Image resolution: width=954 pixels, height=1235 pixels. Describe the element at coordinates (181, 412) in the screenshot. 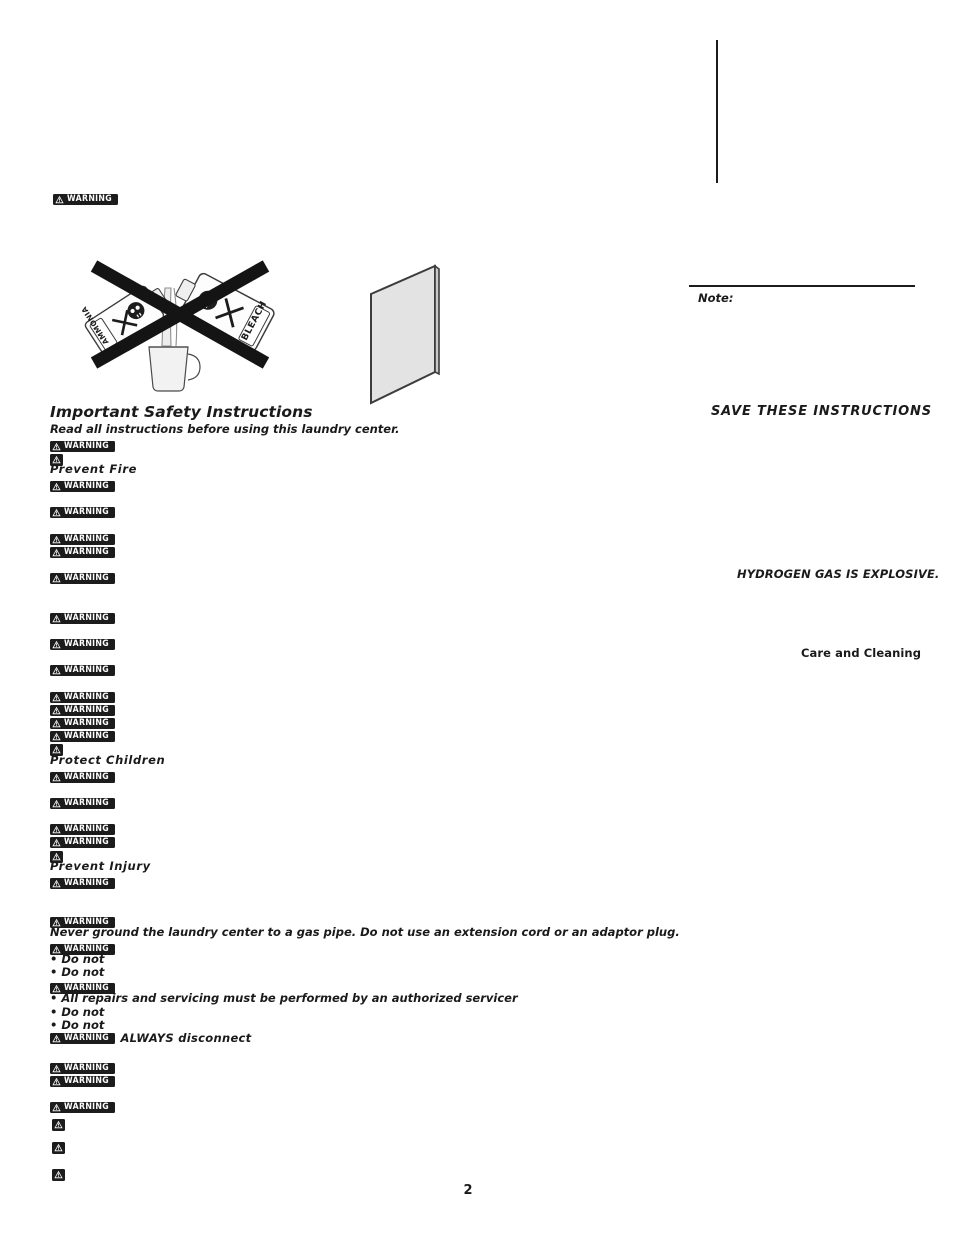

I see `page-title: Important Safety Instructions` at that location.